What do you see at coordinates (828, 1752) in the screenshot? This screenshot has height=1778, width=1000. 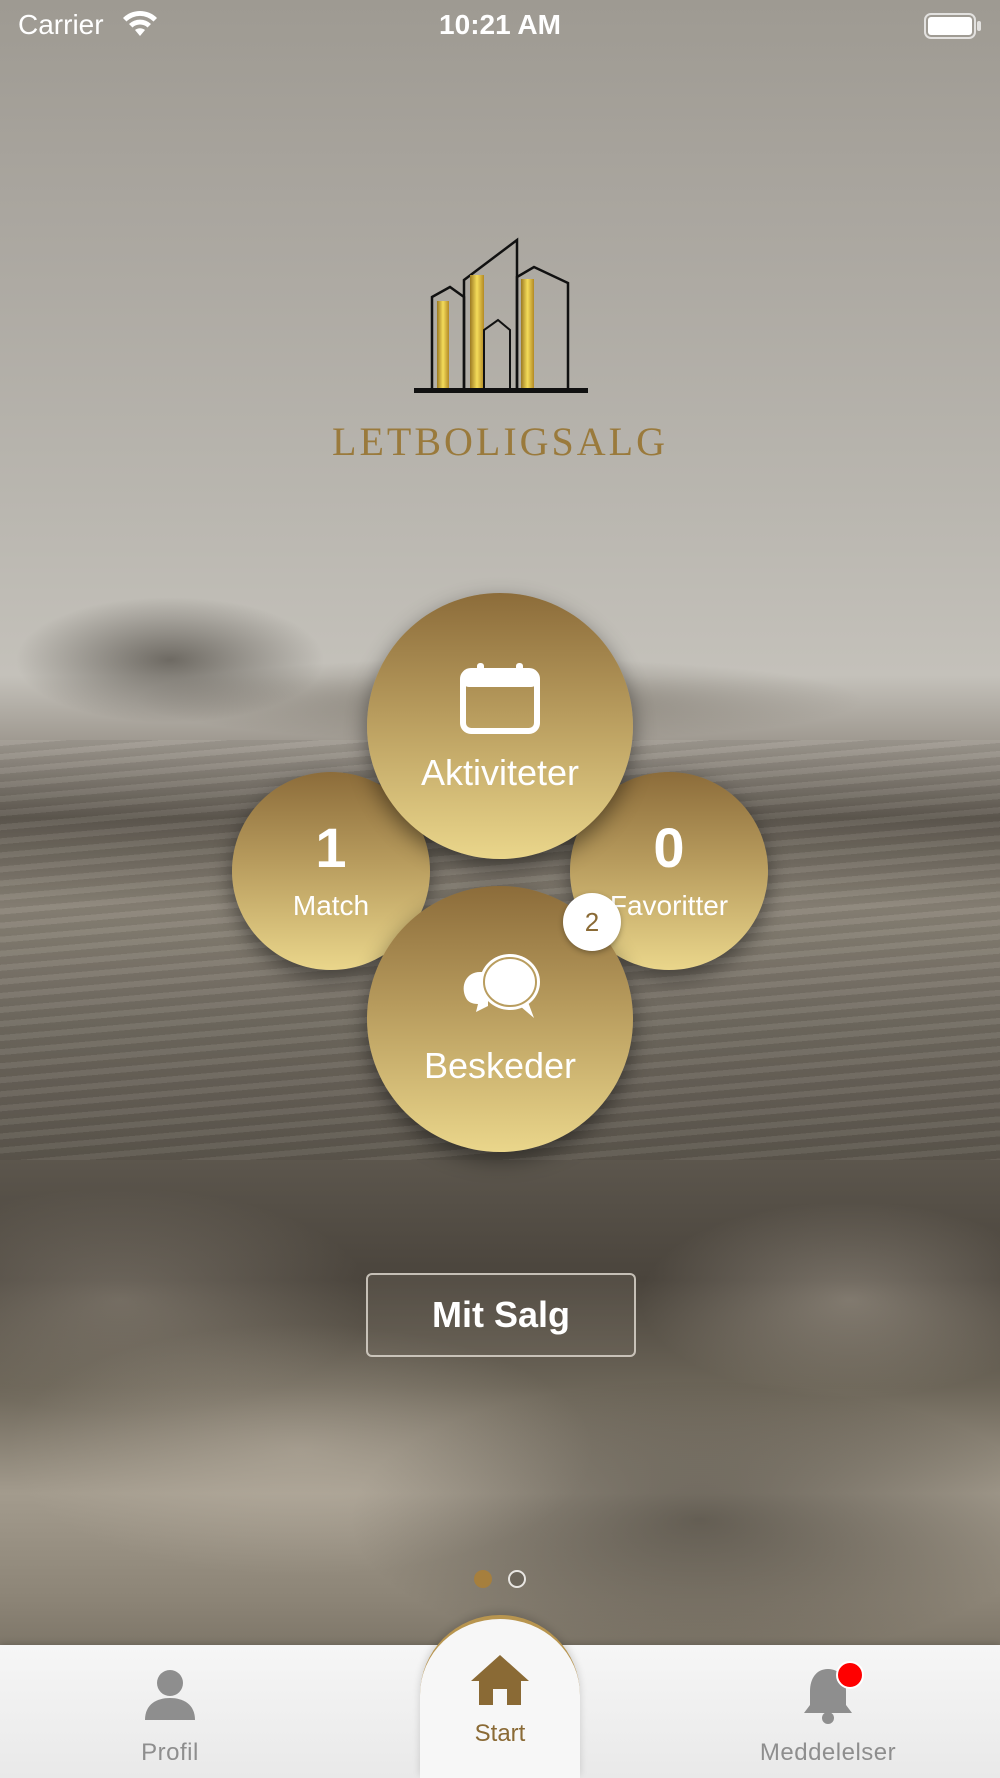 I see `tab-notifications-label: Meddelelser` at bounding box center [828, 1752].